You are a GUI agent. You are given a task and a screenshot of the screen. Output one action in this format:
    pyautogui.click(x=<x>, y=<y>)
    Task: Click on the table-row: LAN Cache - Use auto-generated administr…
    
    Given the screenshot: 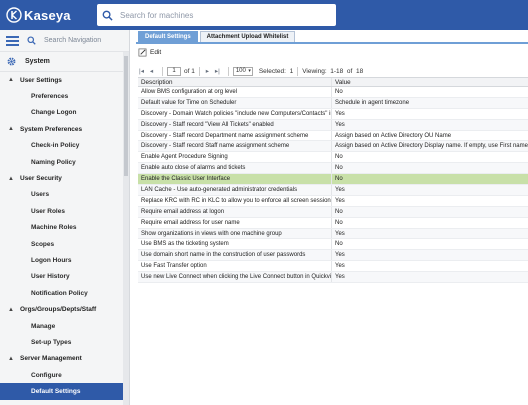 What is the action you would take?
    pyautogui.click(x=333, y=190)
    